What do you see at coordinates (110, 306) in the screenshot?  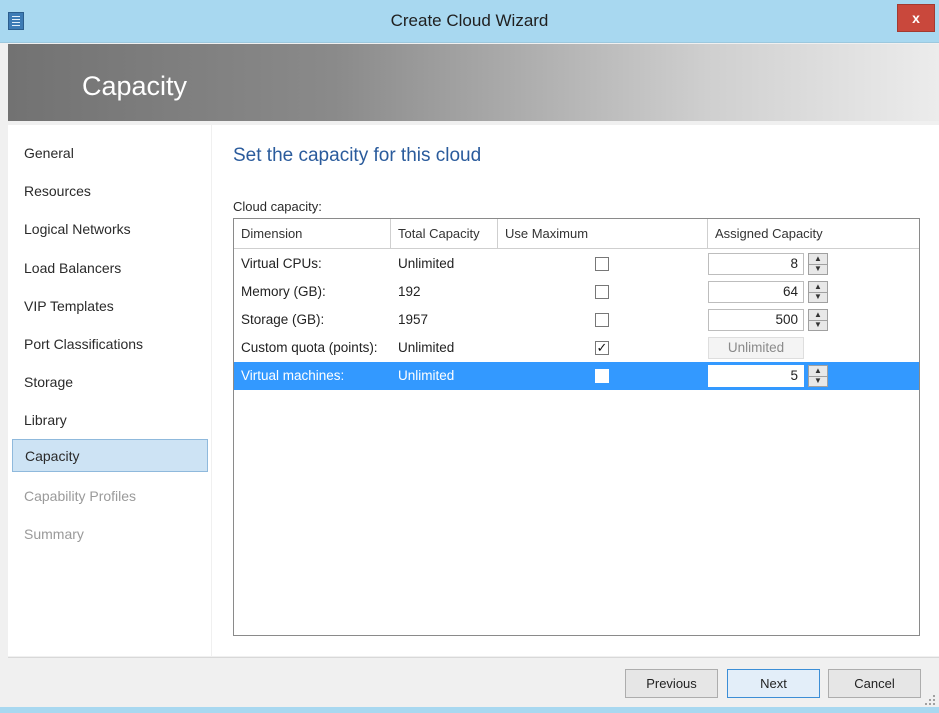 I see `nav-item-vip-templates: VIP Templates` at bounding box center [110, 306].